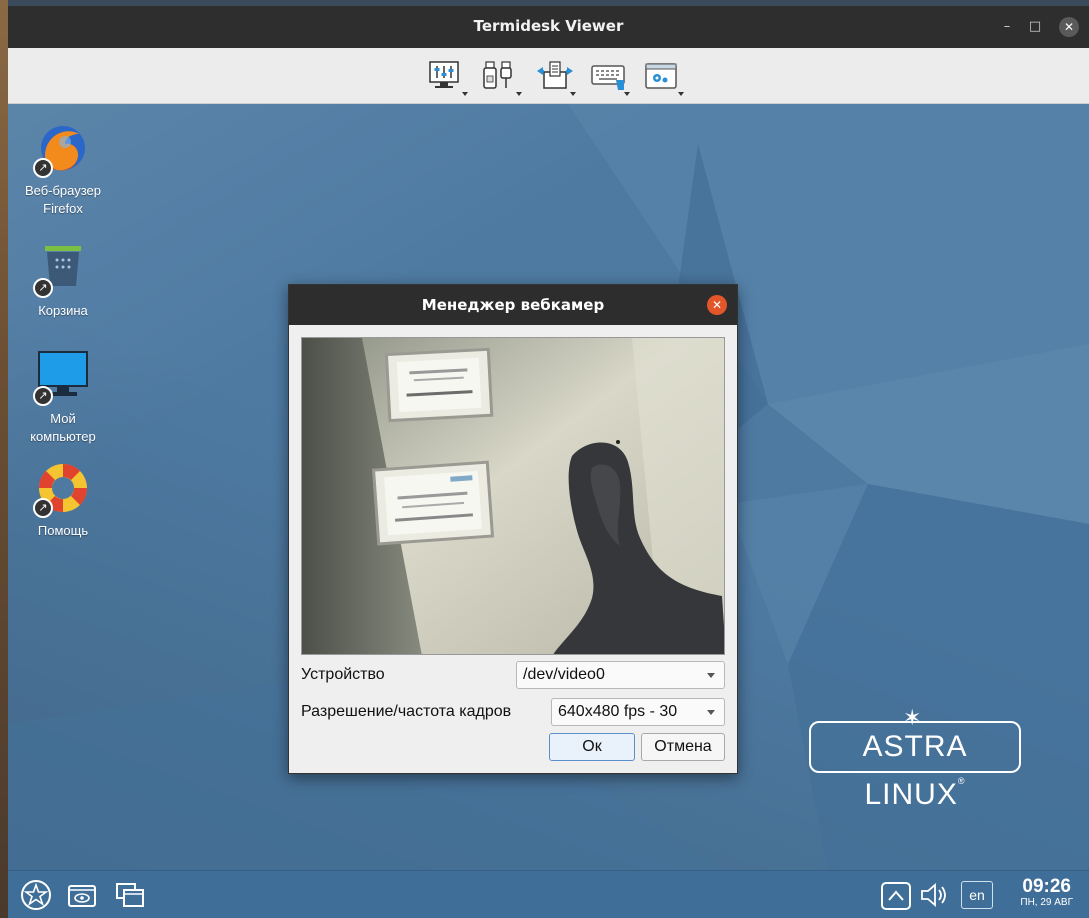 The height and width of the screenshot is (918, 1089). Describe the element at coordinates (555, 75) in the screenshot. I see `clipboard-arrows-icon` at that location.